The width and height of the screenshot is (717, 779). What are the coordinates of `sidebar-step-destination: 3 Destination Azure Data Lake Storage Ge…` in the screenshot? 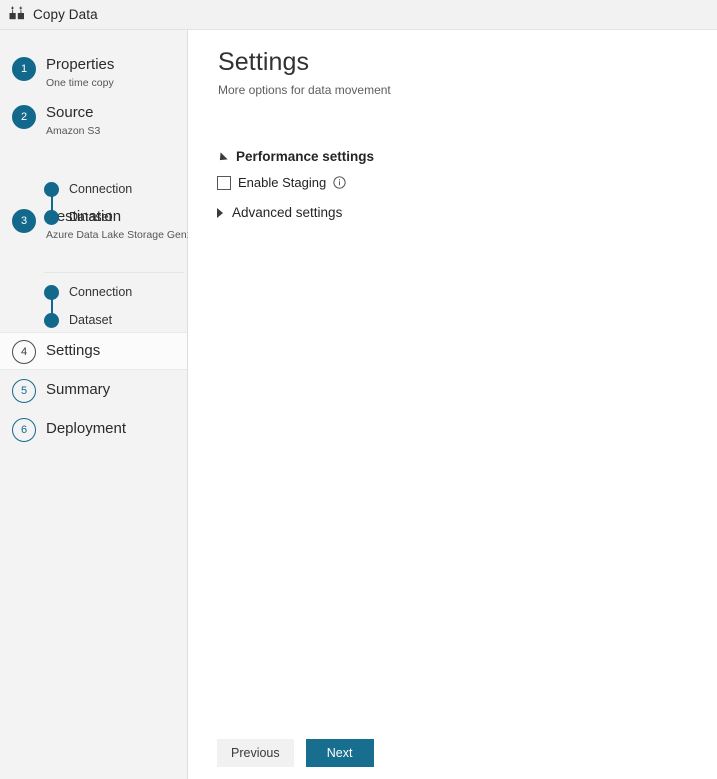 It's located at (96, 225).